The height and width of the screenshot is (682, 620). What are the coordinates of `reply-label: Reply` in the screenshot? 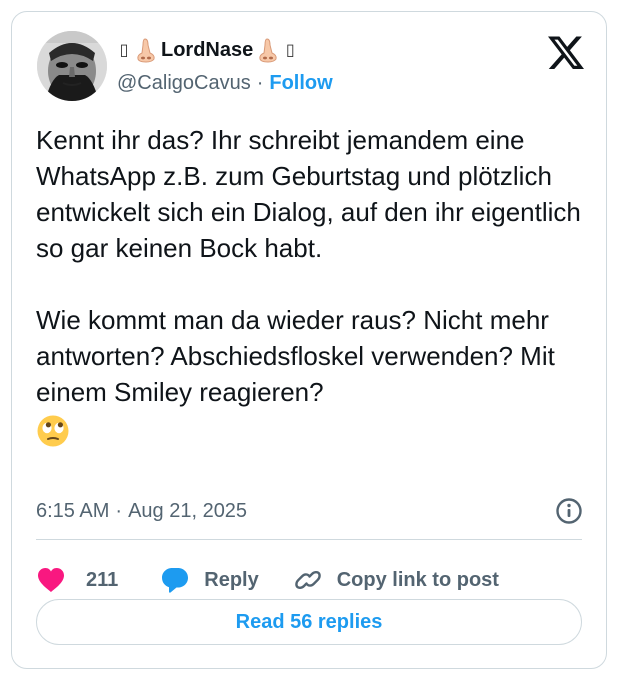 It's located at (231, 579).